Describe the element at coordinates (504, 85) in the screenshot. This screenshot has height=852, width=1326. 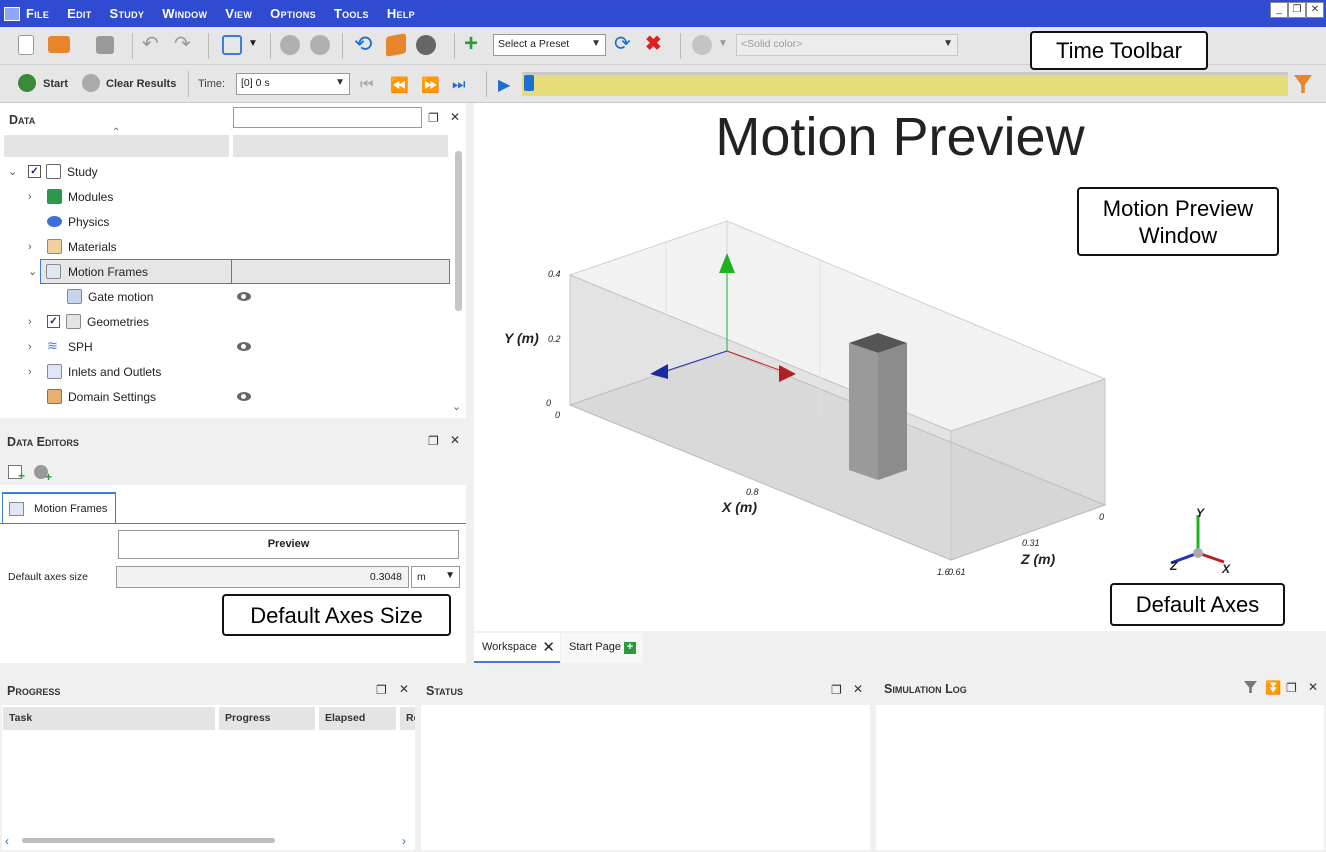
I see `play-icon: ▶` at that location.